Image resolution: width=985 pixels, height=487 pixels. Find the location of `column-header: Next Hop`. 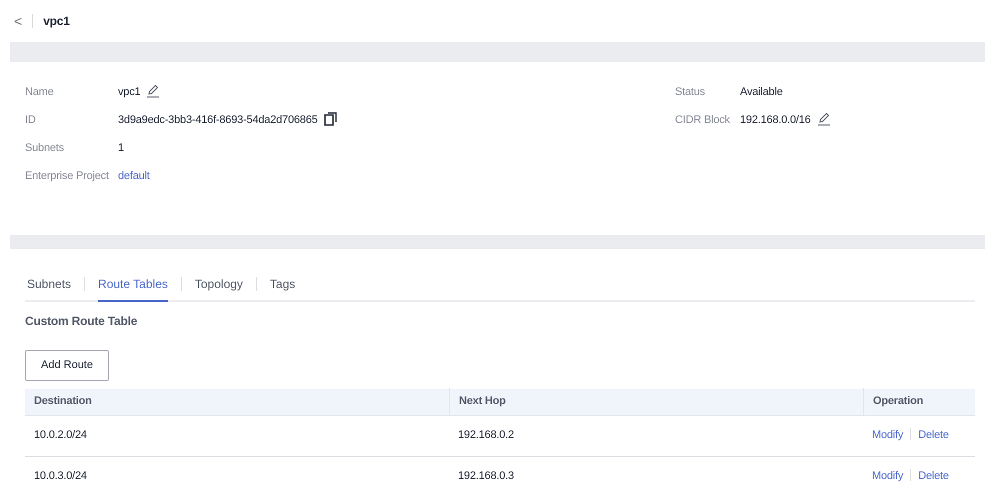

column-header: Next Hop is located at coordinates (482, 402).